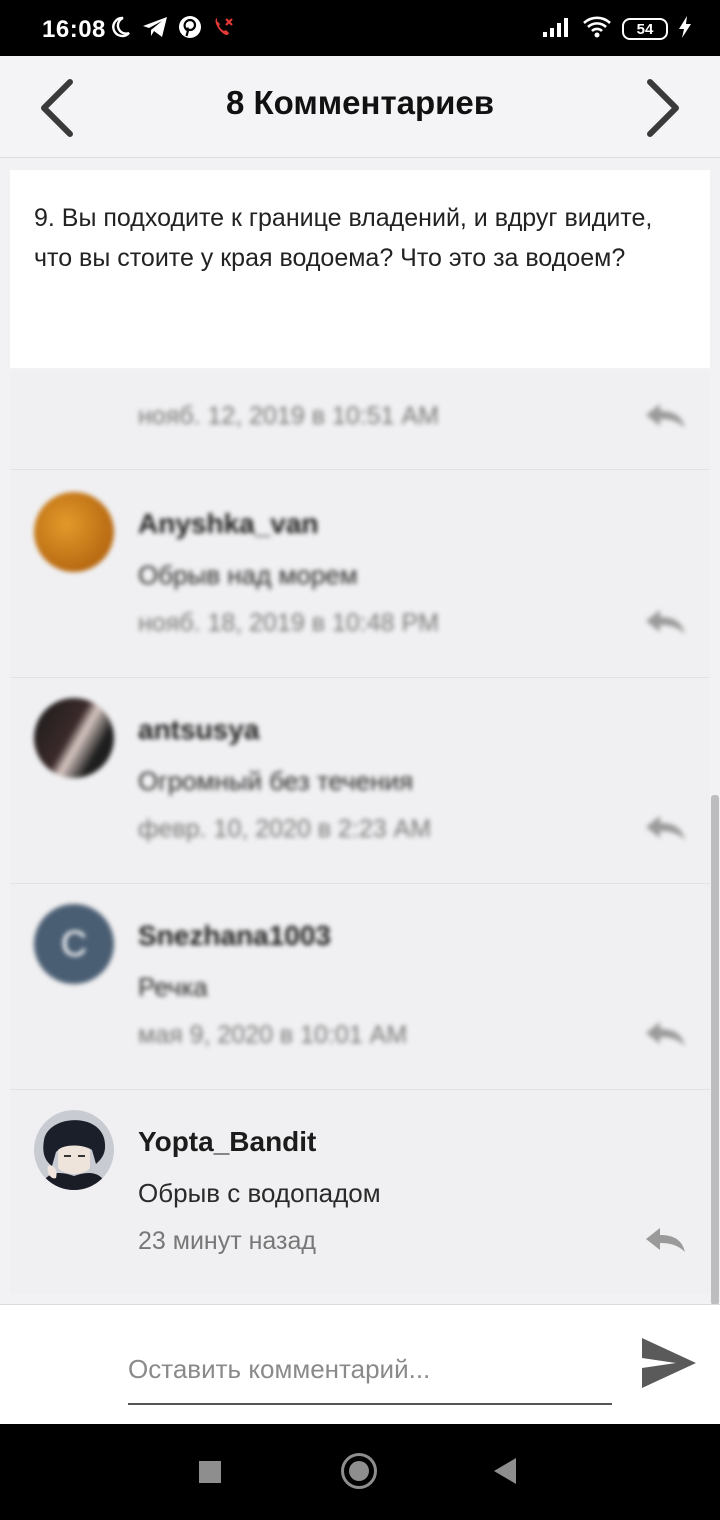 Image resolution: width=720 pixels, height=1520 pixels. What do you see at coordinates (273, 1035) in the screenshot?
I see `comment-date: мая 9, 2020 в 10:01 AM` at bounding box center [273, 1035].